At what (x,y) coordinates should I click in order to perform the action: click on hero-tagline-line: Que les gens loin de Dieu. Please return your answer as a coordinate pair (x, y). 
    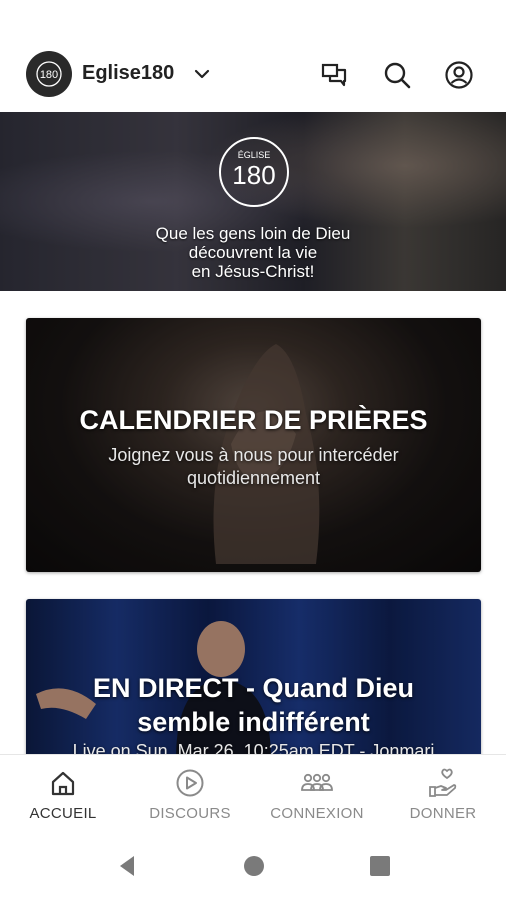
    Looking at the image, I should click on (253, 233).